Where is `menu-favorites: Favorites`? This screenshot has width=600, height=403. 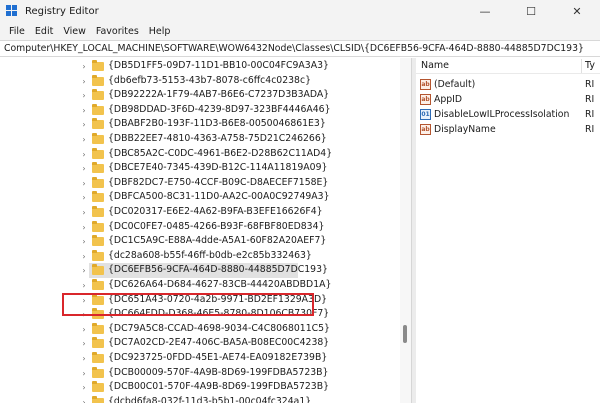
menu-favorites: Favorites is located at coordinates (117, 31).